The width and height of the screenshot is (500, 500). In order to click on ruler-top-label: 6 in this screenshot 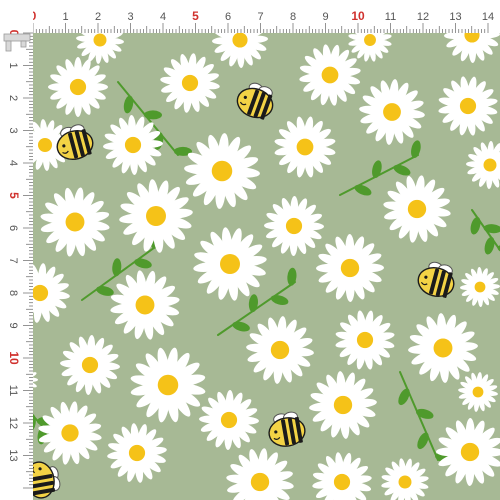, I will do `click(228, 17)`.